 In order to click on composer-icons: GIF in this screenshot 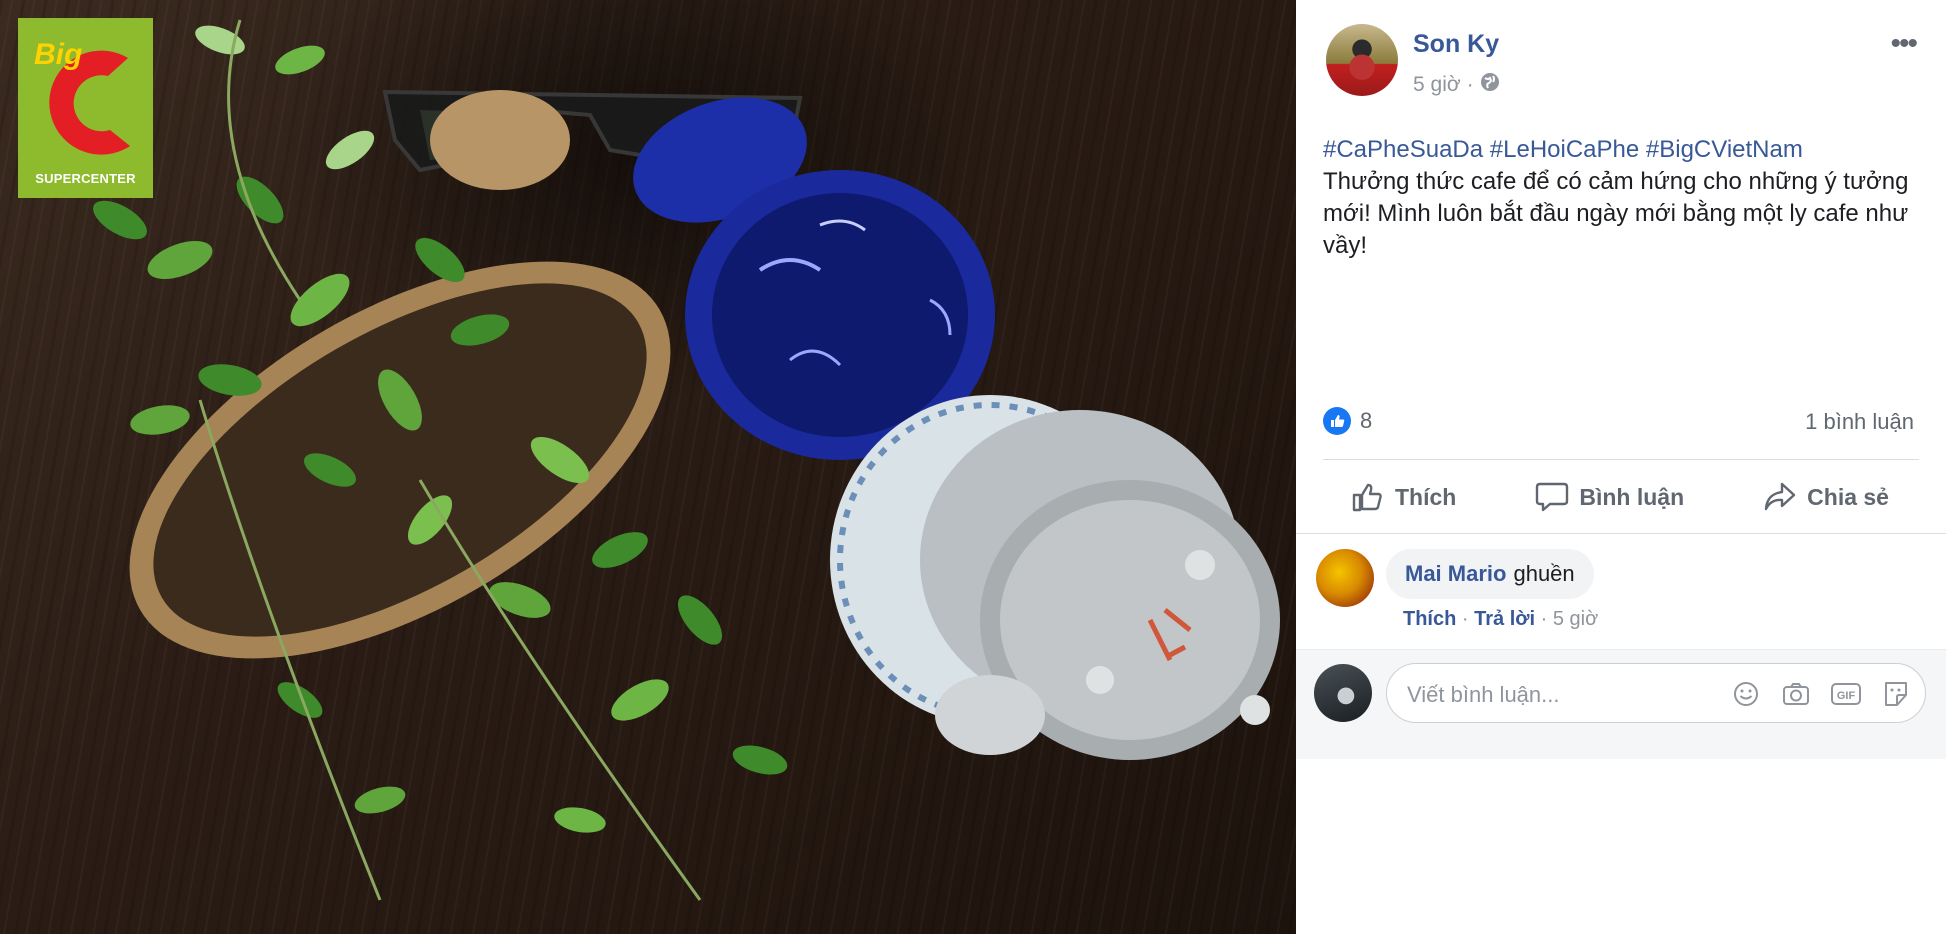, I will do `click(1821, 694)`.